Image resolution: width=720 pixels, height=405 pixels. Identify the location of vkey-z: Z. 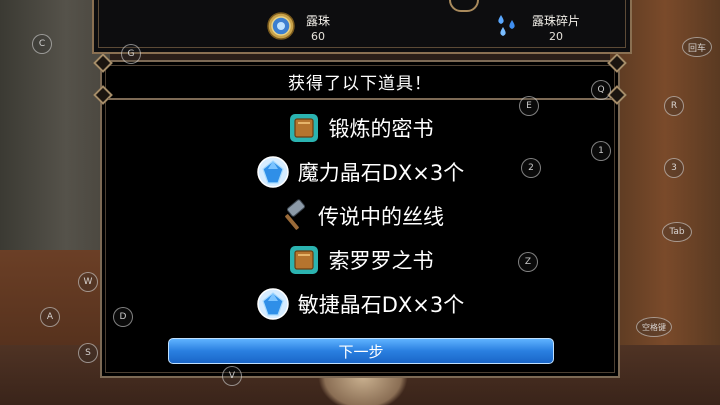
(528, 262).